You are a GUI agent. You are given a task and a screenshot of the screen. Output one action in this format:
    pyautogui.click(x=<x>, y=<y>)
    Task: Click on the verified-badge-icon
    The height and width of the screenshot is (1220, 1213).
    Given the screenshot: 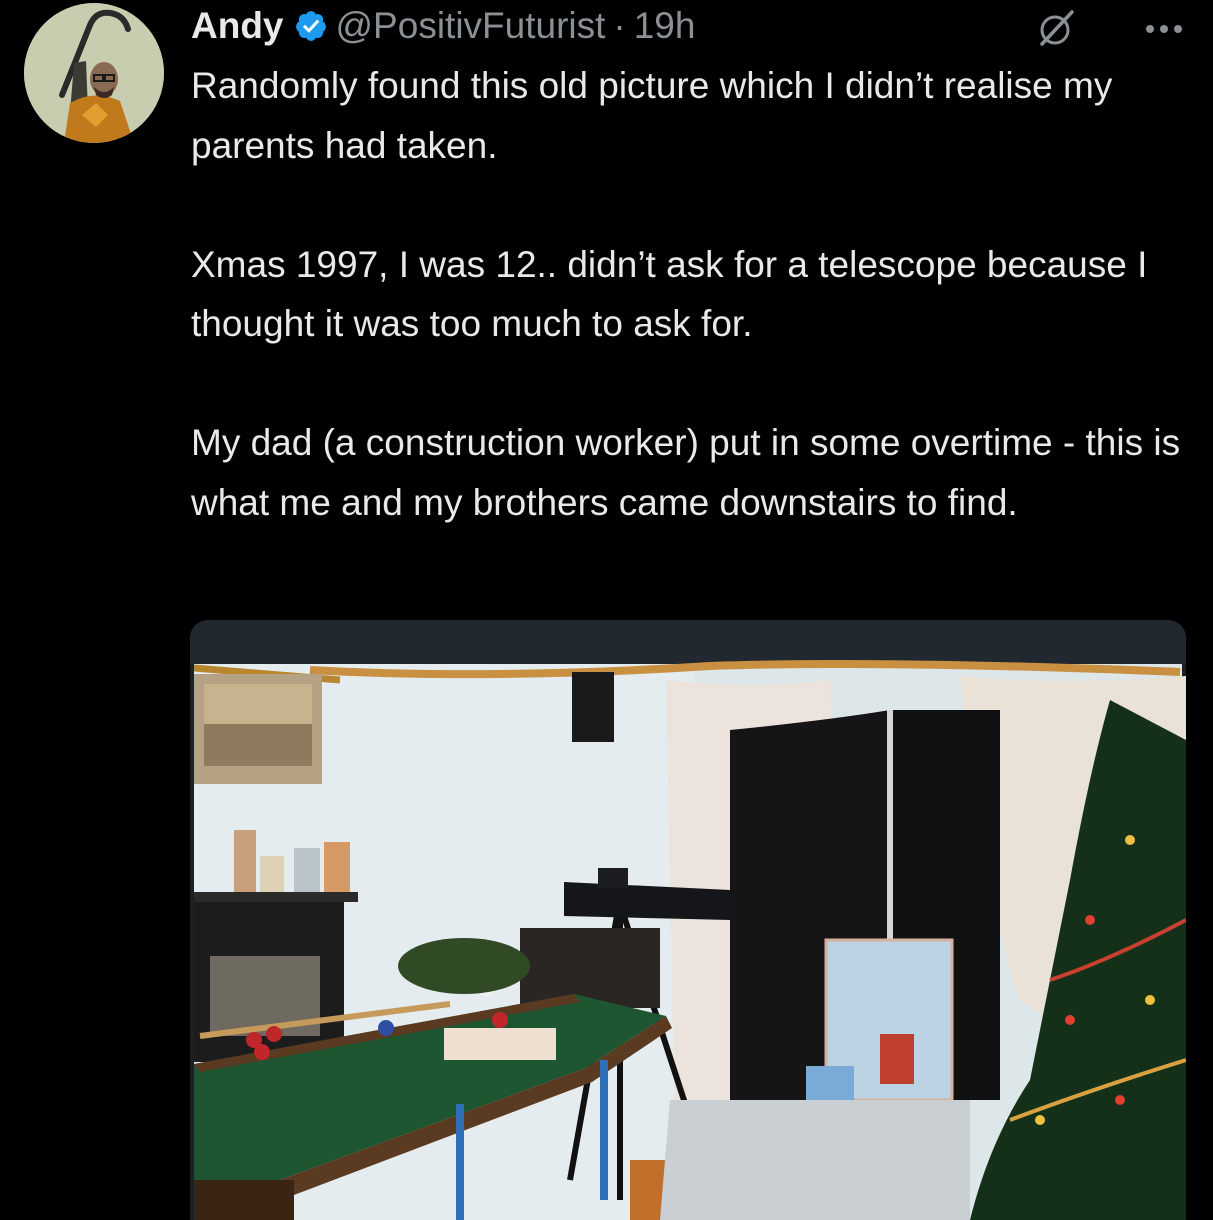 What is the action you would take?
    pyautogui.click(x=310, y=26)
    